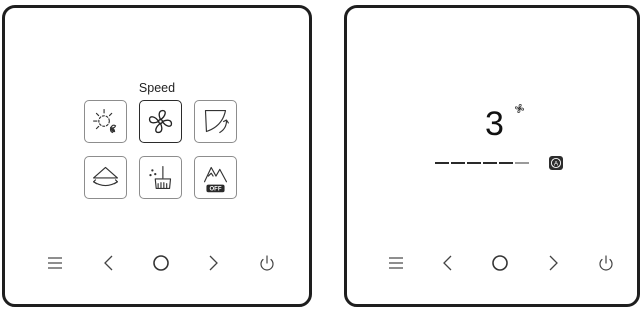 This screenshot has height=310, width=644. I want to click on clean-brush-icon, so click(160, 177).